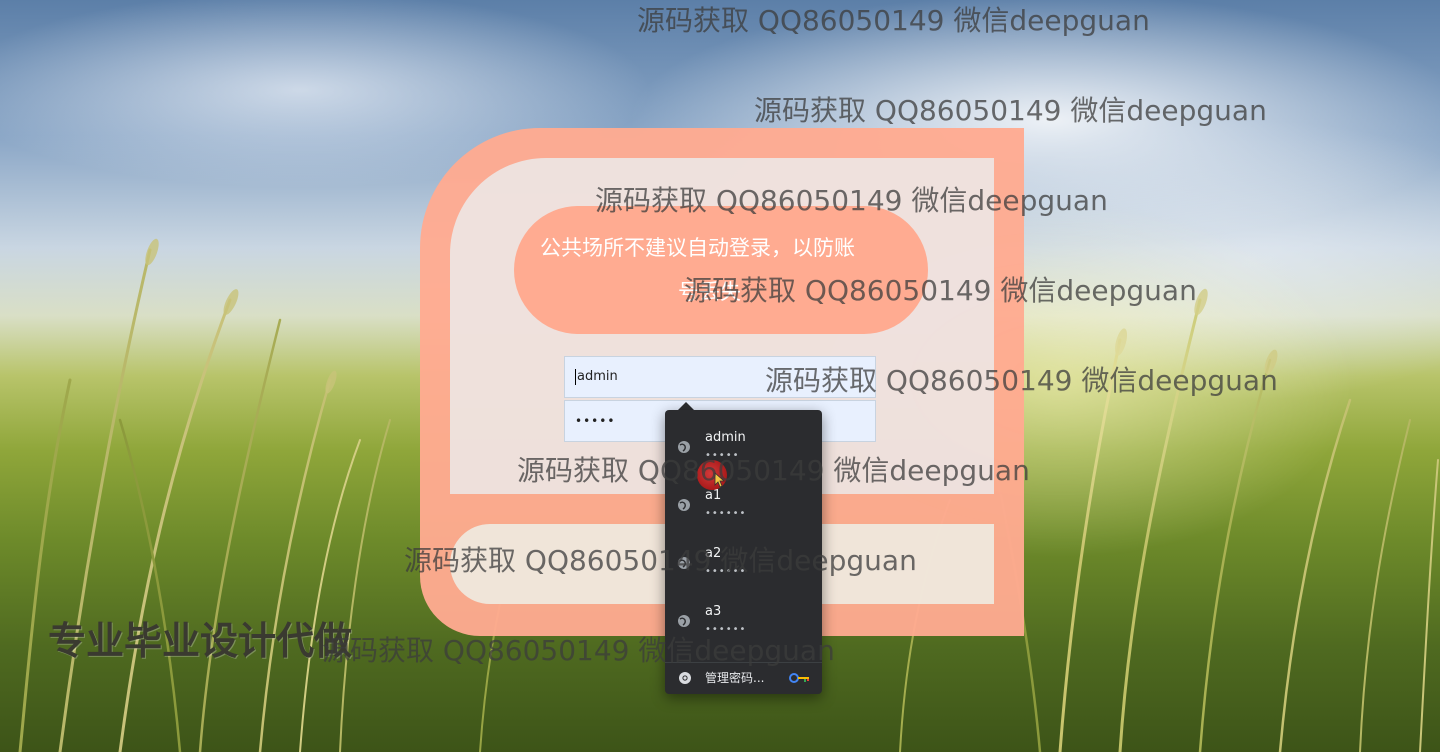 The width and height of the screenshot is (1440, 752). I want to click on autofill-password: ••••••, so click(726, 513).